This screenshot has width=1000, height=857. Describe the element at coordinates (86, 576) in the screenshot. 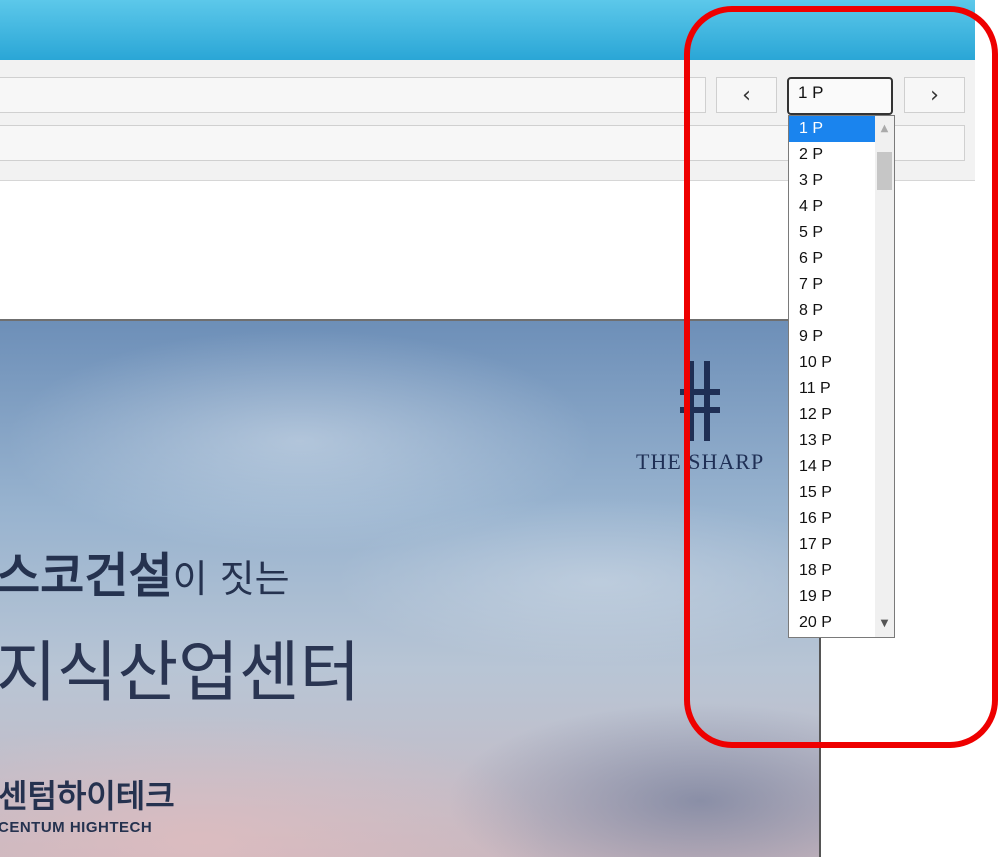

I see `headline-bold: 스코건설` at that location.